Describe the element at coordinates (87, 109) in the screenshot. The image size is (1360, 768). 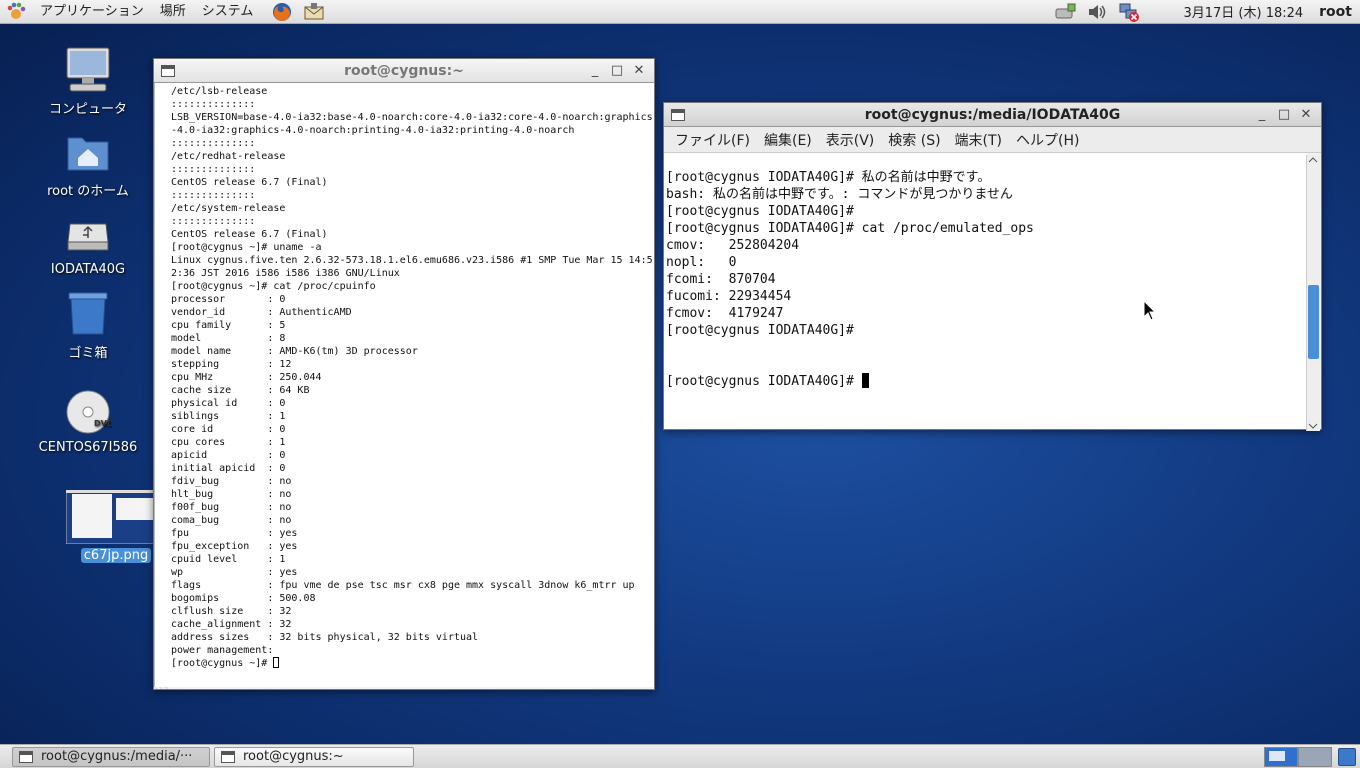
I see `desktop-icon-label: コンピュータ` at that location.